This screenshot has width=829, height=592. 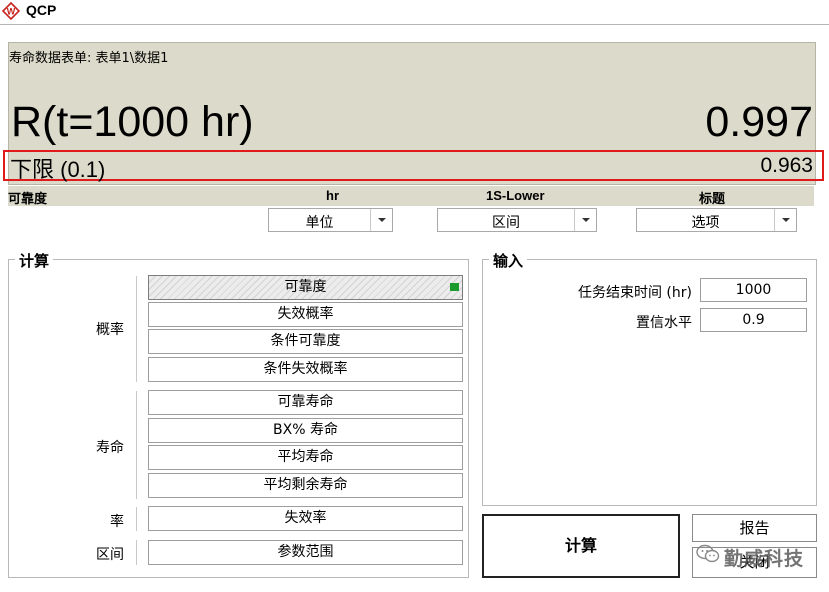 I want to click on option-conditional-failure-probability: 条件失效概率, so click(x=305, y=369).